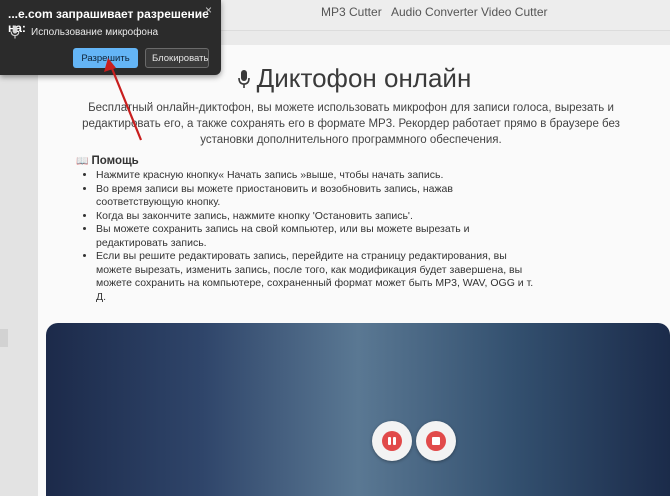 This screenshot has width=670, height=496. I want to click on pause-button, so click(392, 441).